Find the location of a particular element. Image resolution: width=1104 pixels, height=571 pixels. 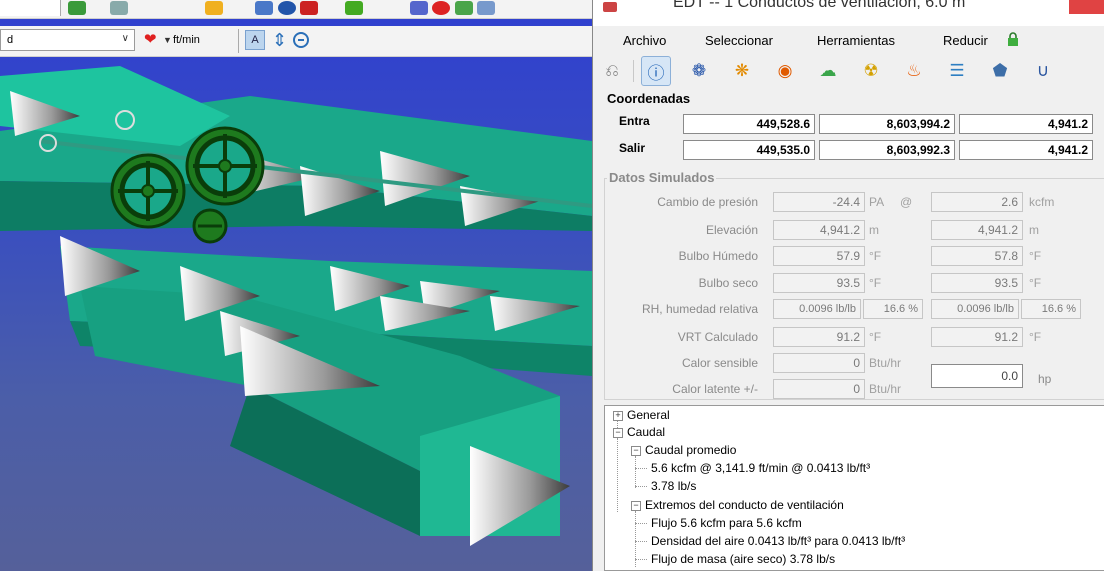

fan-icon: ❁ is located at coordinates (699, 71).